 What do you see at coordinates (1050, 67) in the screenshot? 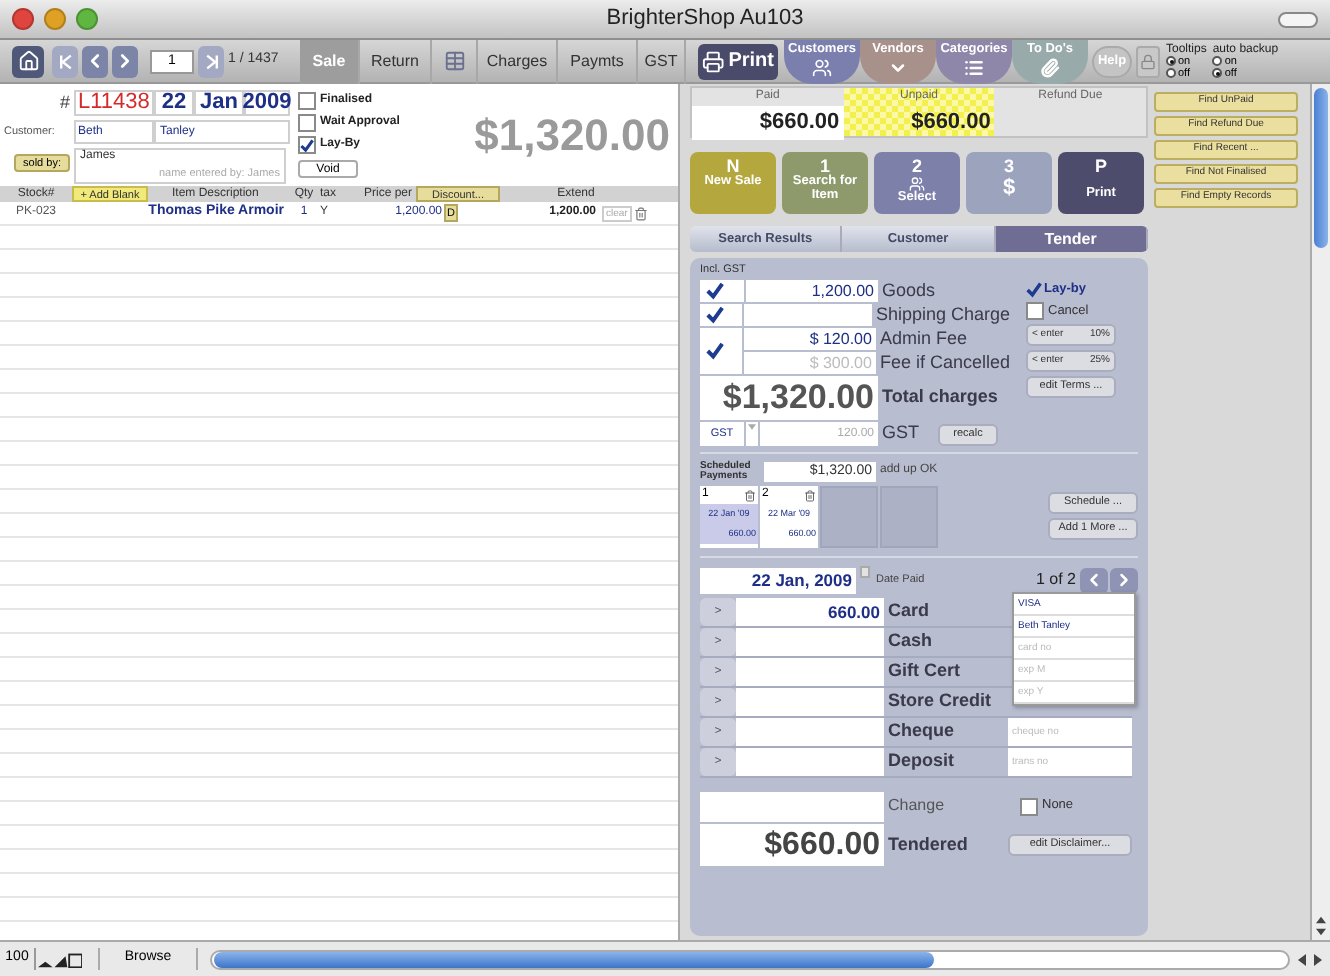
I see `paperclip-icon` at bounding box center [1050, 67].